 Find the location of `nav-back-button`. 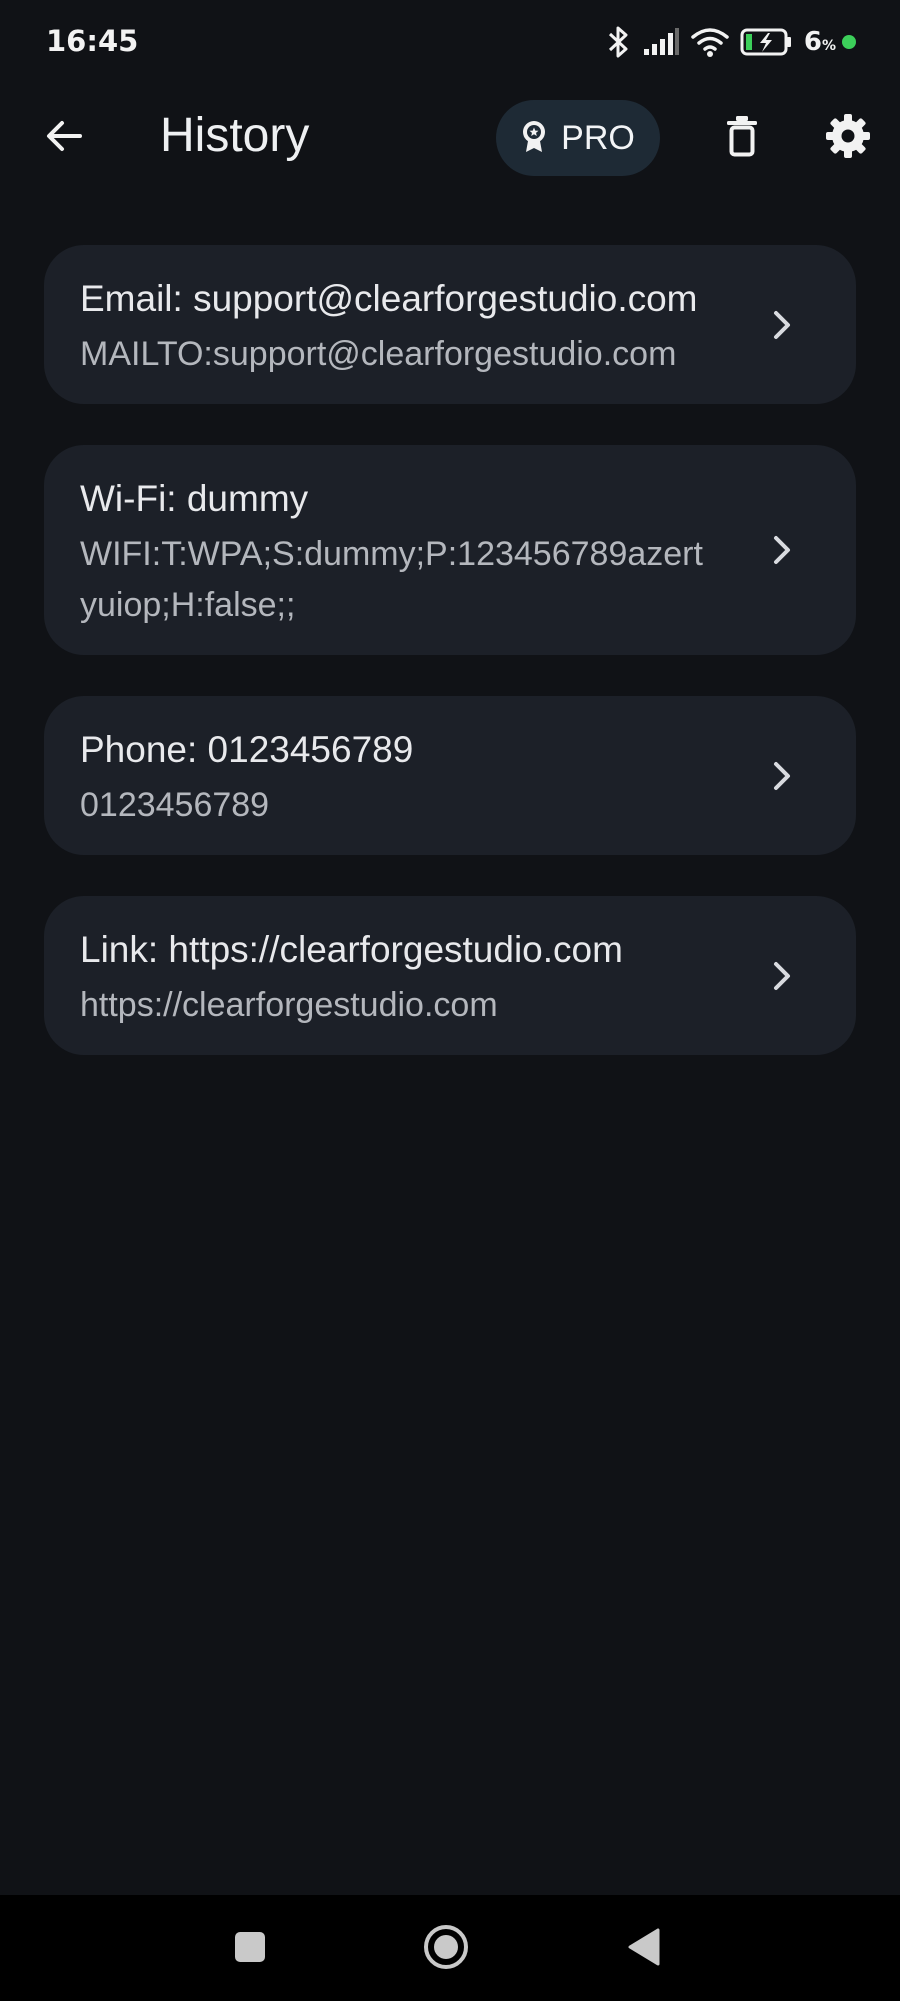

nav-back-button is located at coordinates (644, 1949).